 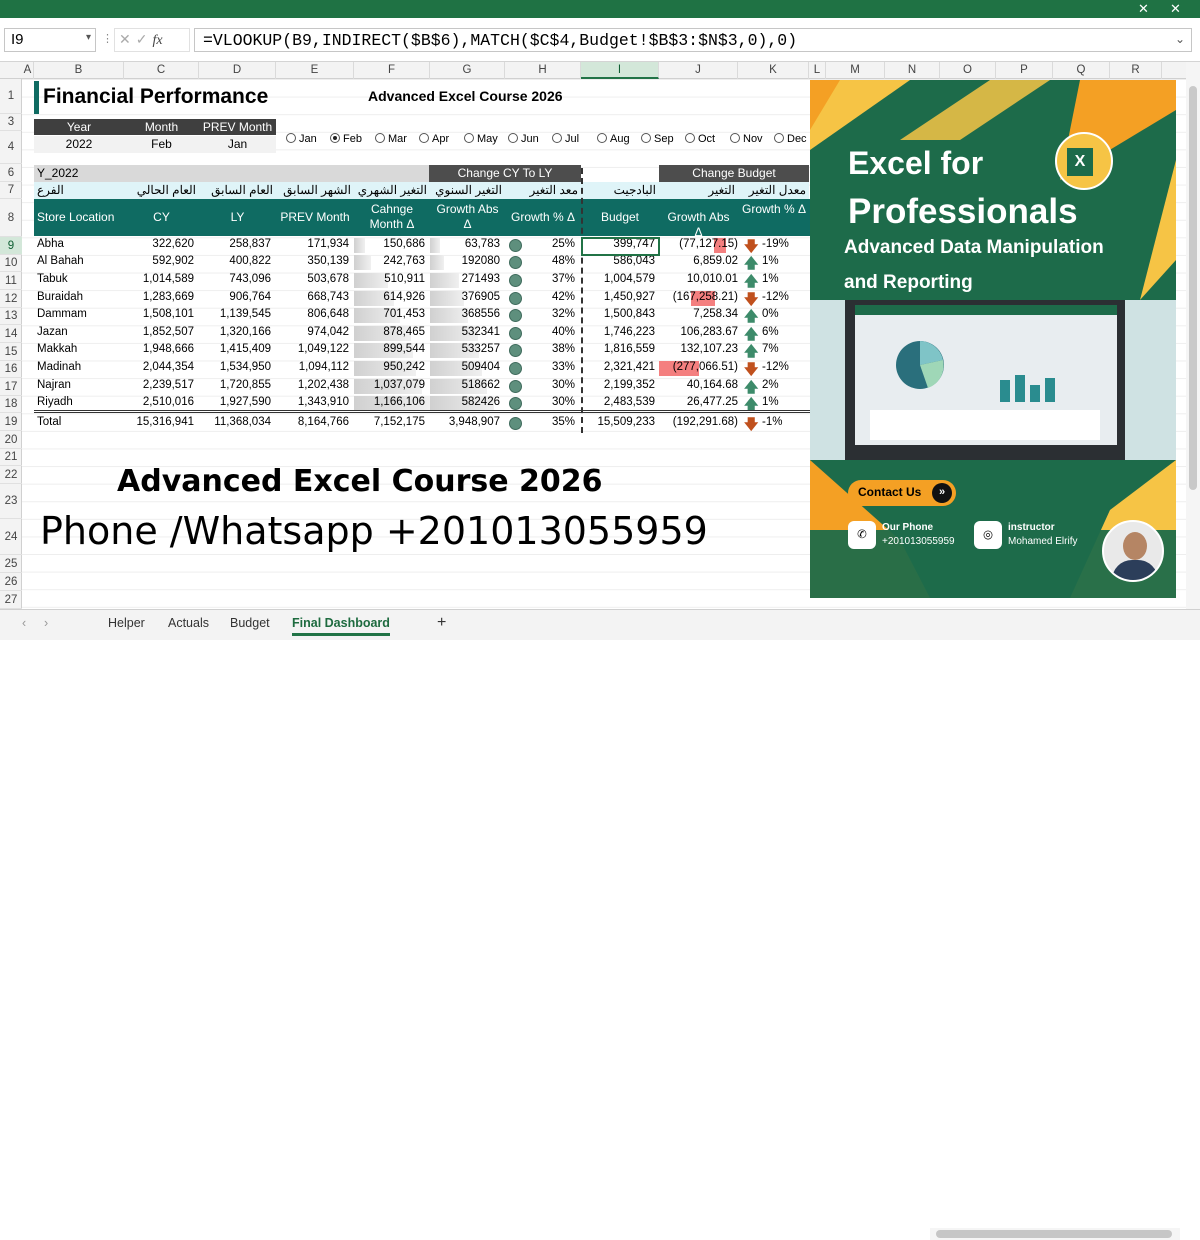 What do you see at coordinates (11, 281) in the screenshot?
I see `row-header-11: 11` at bounding box center [11, 281].